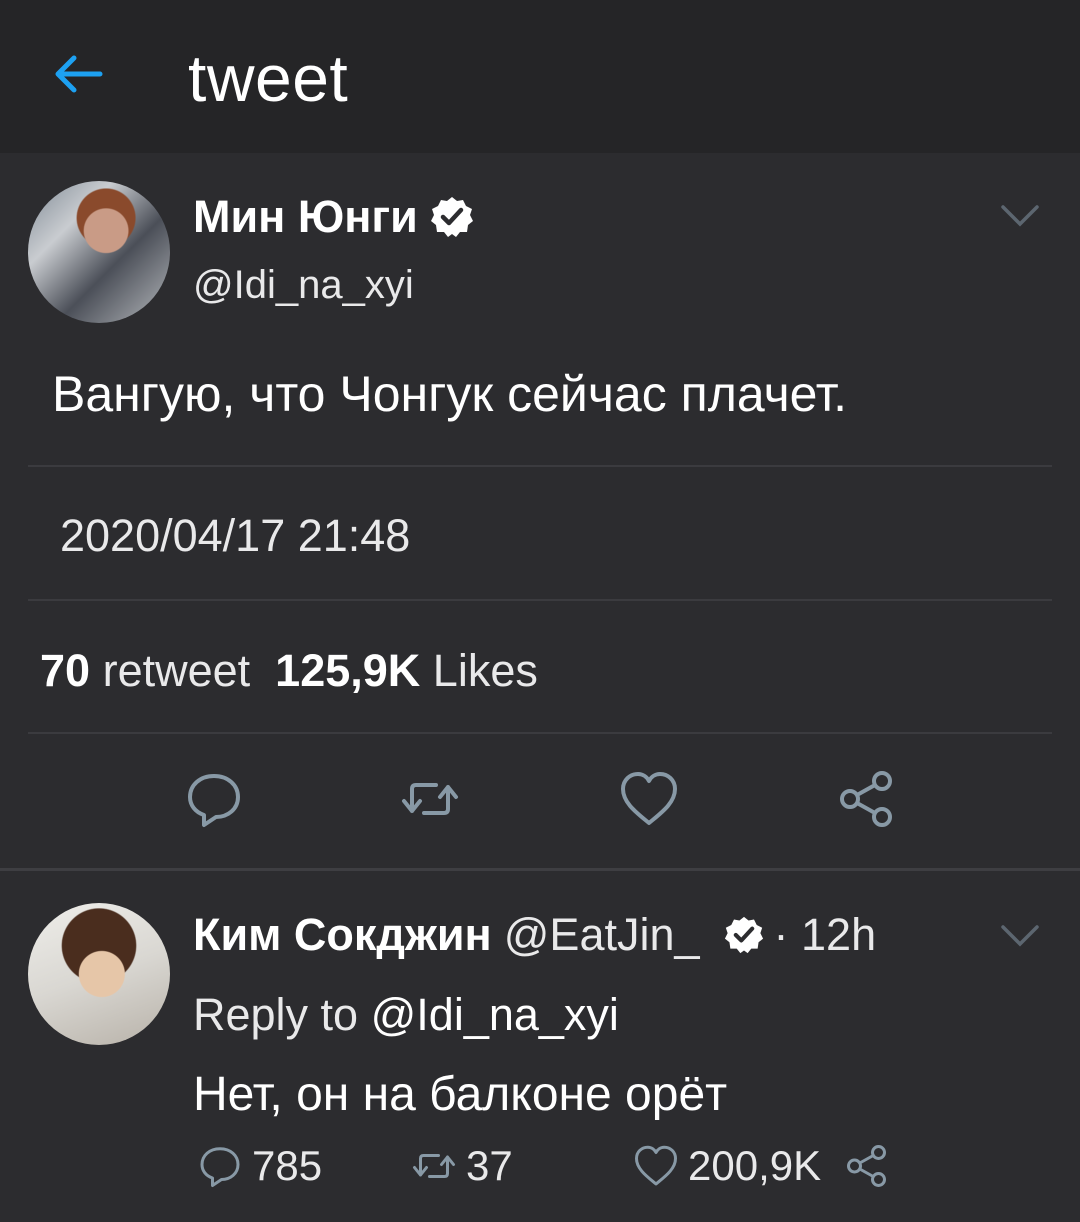  Describe the element at coordinates (235, 535) in the screenshot. I see `tweet-timestamp: 2020/04/17 21:48` at that location.